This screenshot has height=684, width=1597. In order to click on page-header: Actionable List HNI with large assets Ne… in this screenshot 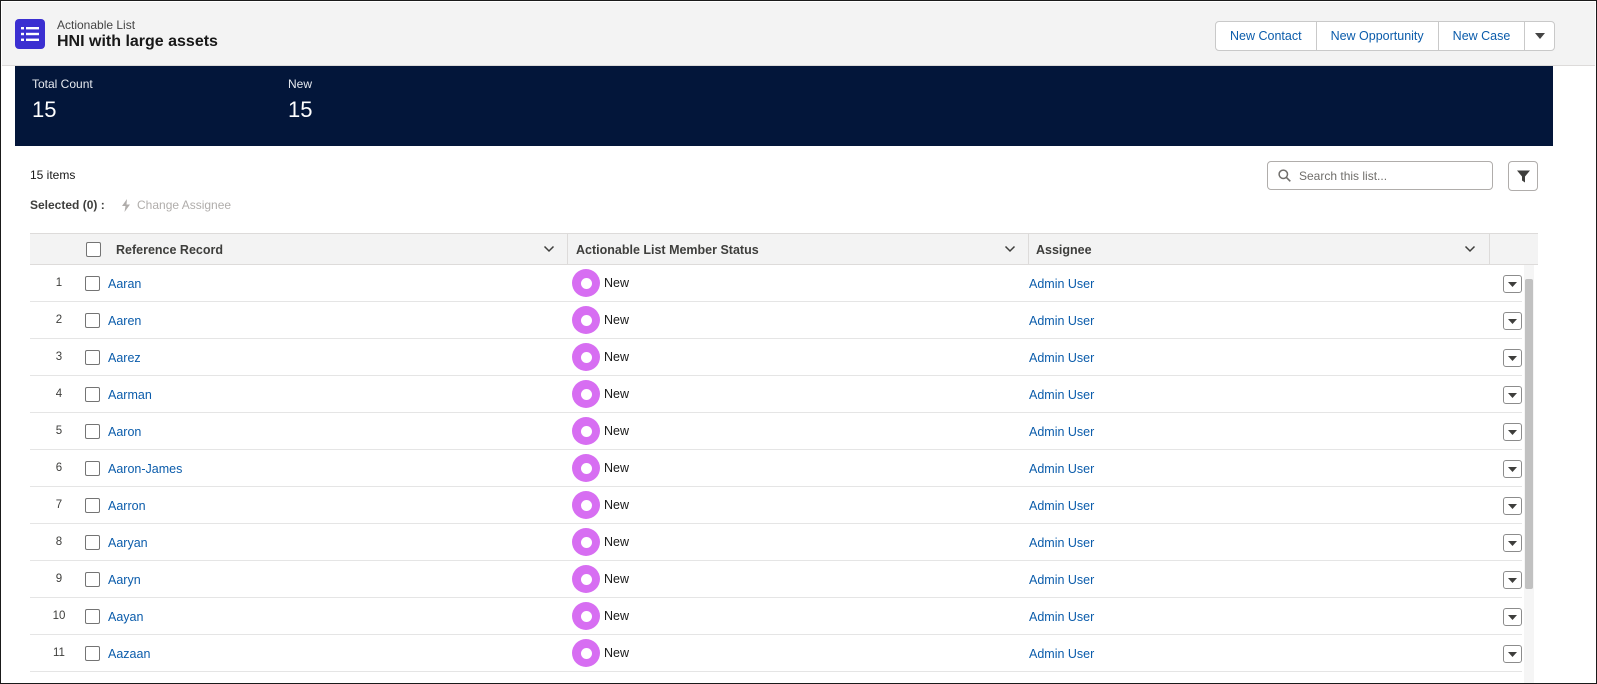, I will do `click(798, 34)`.